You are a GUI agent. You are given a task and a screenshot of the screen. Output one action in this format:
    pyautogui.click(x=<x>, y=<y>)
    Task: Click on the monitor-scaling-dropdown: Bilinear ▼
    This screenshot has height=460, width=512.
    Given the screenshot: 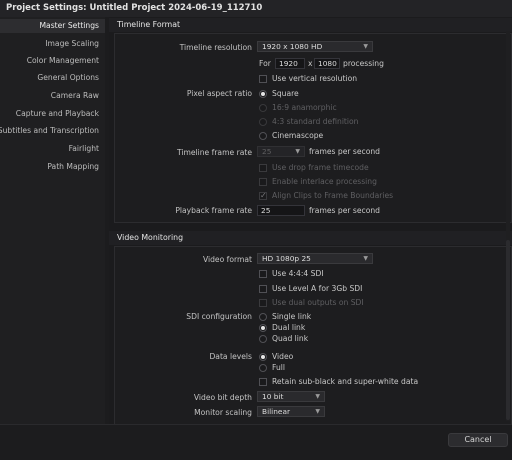 What is the action you would take?
    pyautogui.click(x=291, y=411)
    